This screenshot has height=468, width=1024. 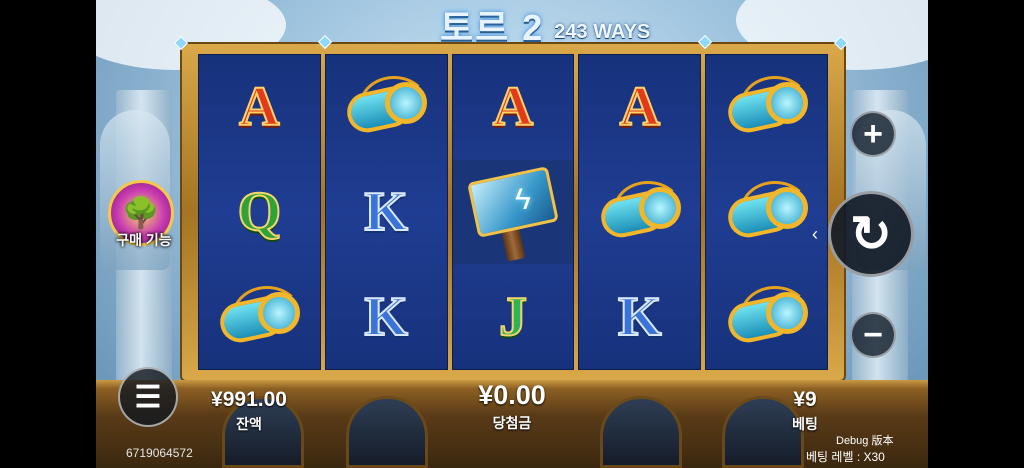 I want to click on symbol-j: J, so click(x=513, y=316).